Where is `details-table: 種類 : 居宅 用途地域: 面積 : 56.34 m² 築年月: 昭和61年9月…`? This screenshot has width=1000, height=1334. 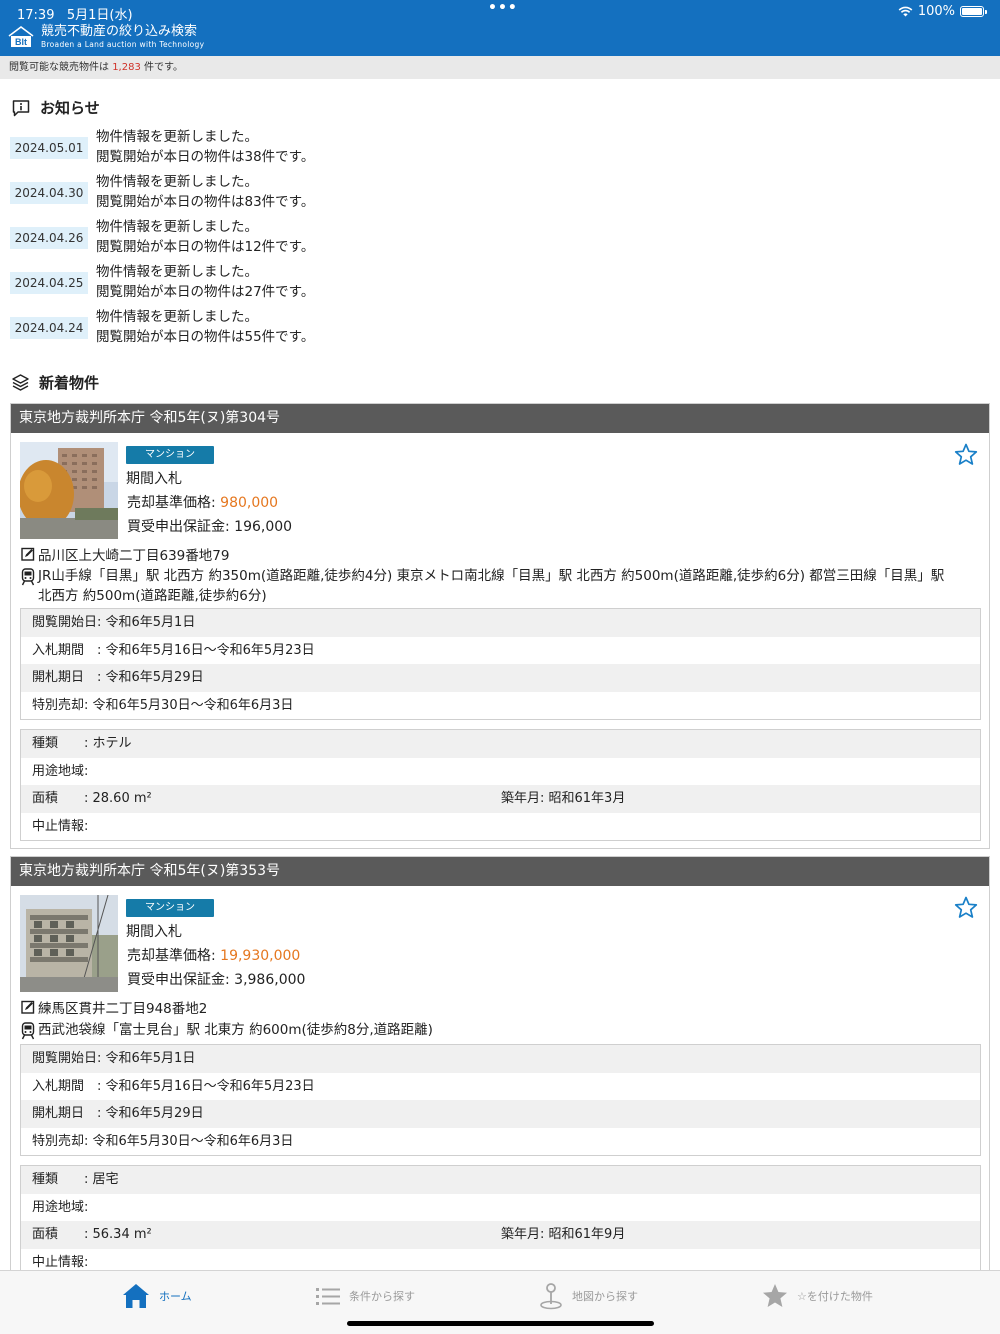 details-table: 種類 : 居宅 用途地域: 面積 : 56.34 m² 築年月: 昭和61年9月… is located at coordinates (500, 1217).